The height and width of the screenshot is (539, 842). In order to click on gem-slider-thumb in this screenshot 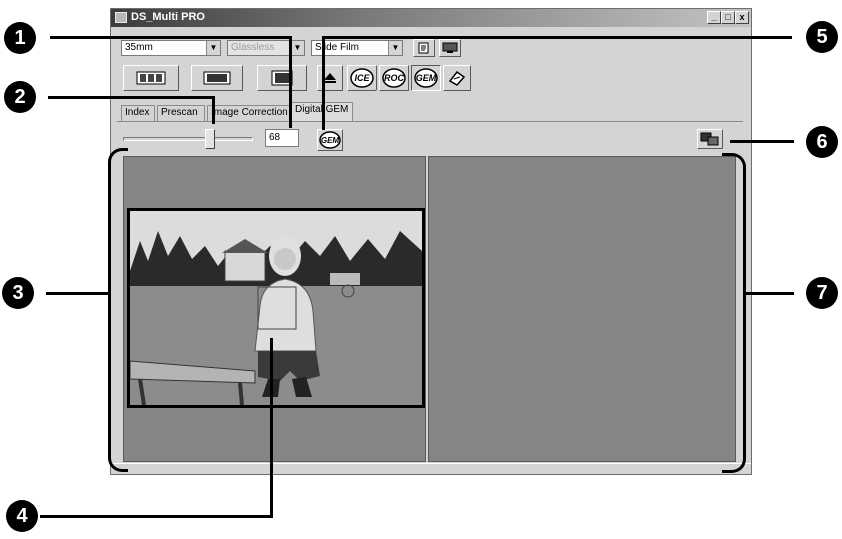, I will do `click(210, 139)`.